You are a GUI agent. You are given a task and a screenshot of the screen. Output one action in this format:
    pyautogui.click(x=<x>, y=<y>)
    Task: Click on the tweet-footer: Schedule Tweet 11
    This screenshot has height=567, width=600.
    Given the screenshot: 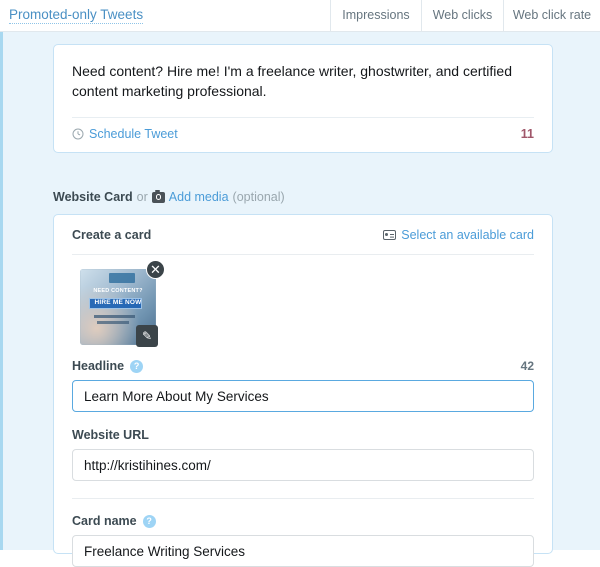 What is the action you would take?
    pyautogui.click(x=303, y=135)
    